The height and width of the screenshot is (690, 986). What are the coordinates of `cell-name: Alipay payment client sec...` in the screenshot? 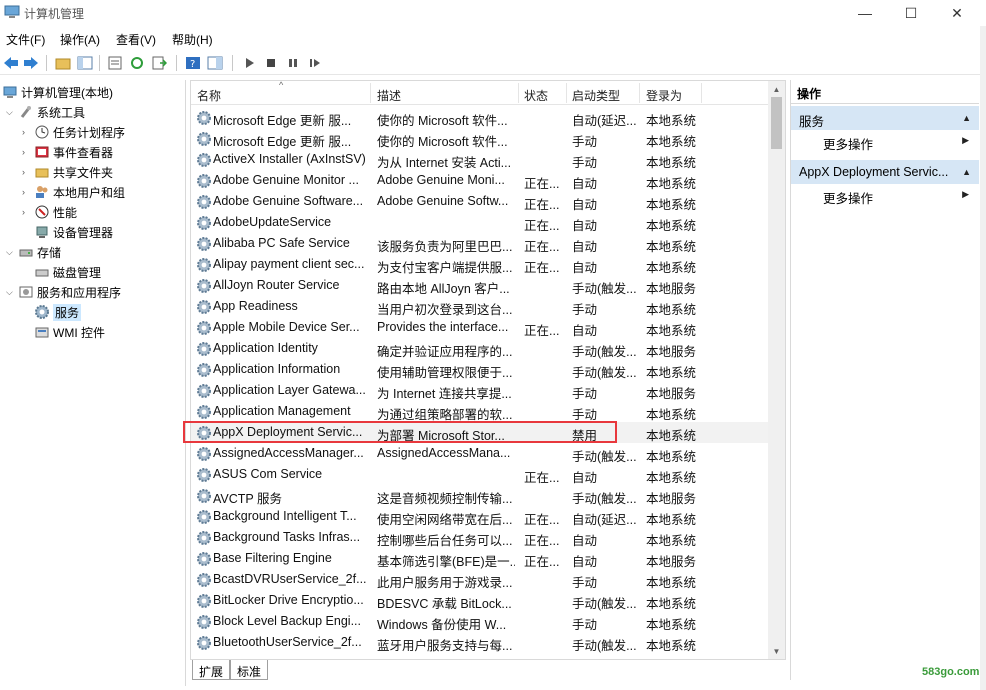 It's located at (289, 264).